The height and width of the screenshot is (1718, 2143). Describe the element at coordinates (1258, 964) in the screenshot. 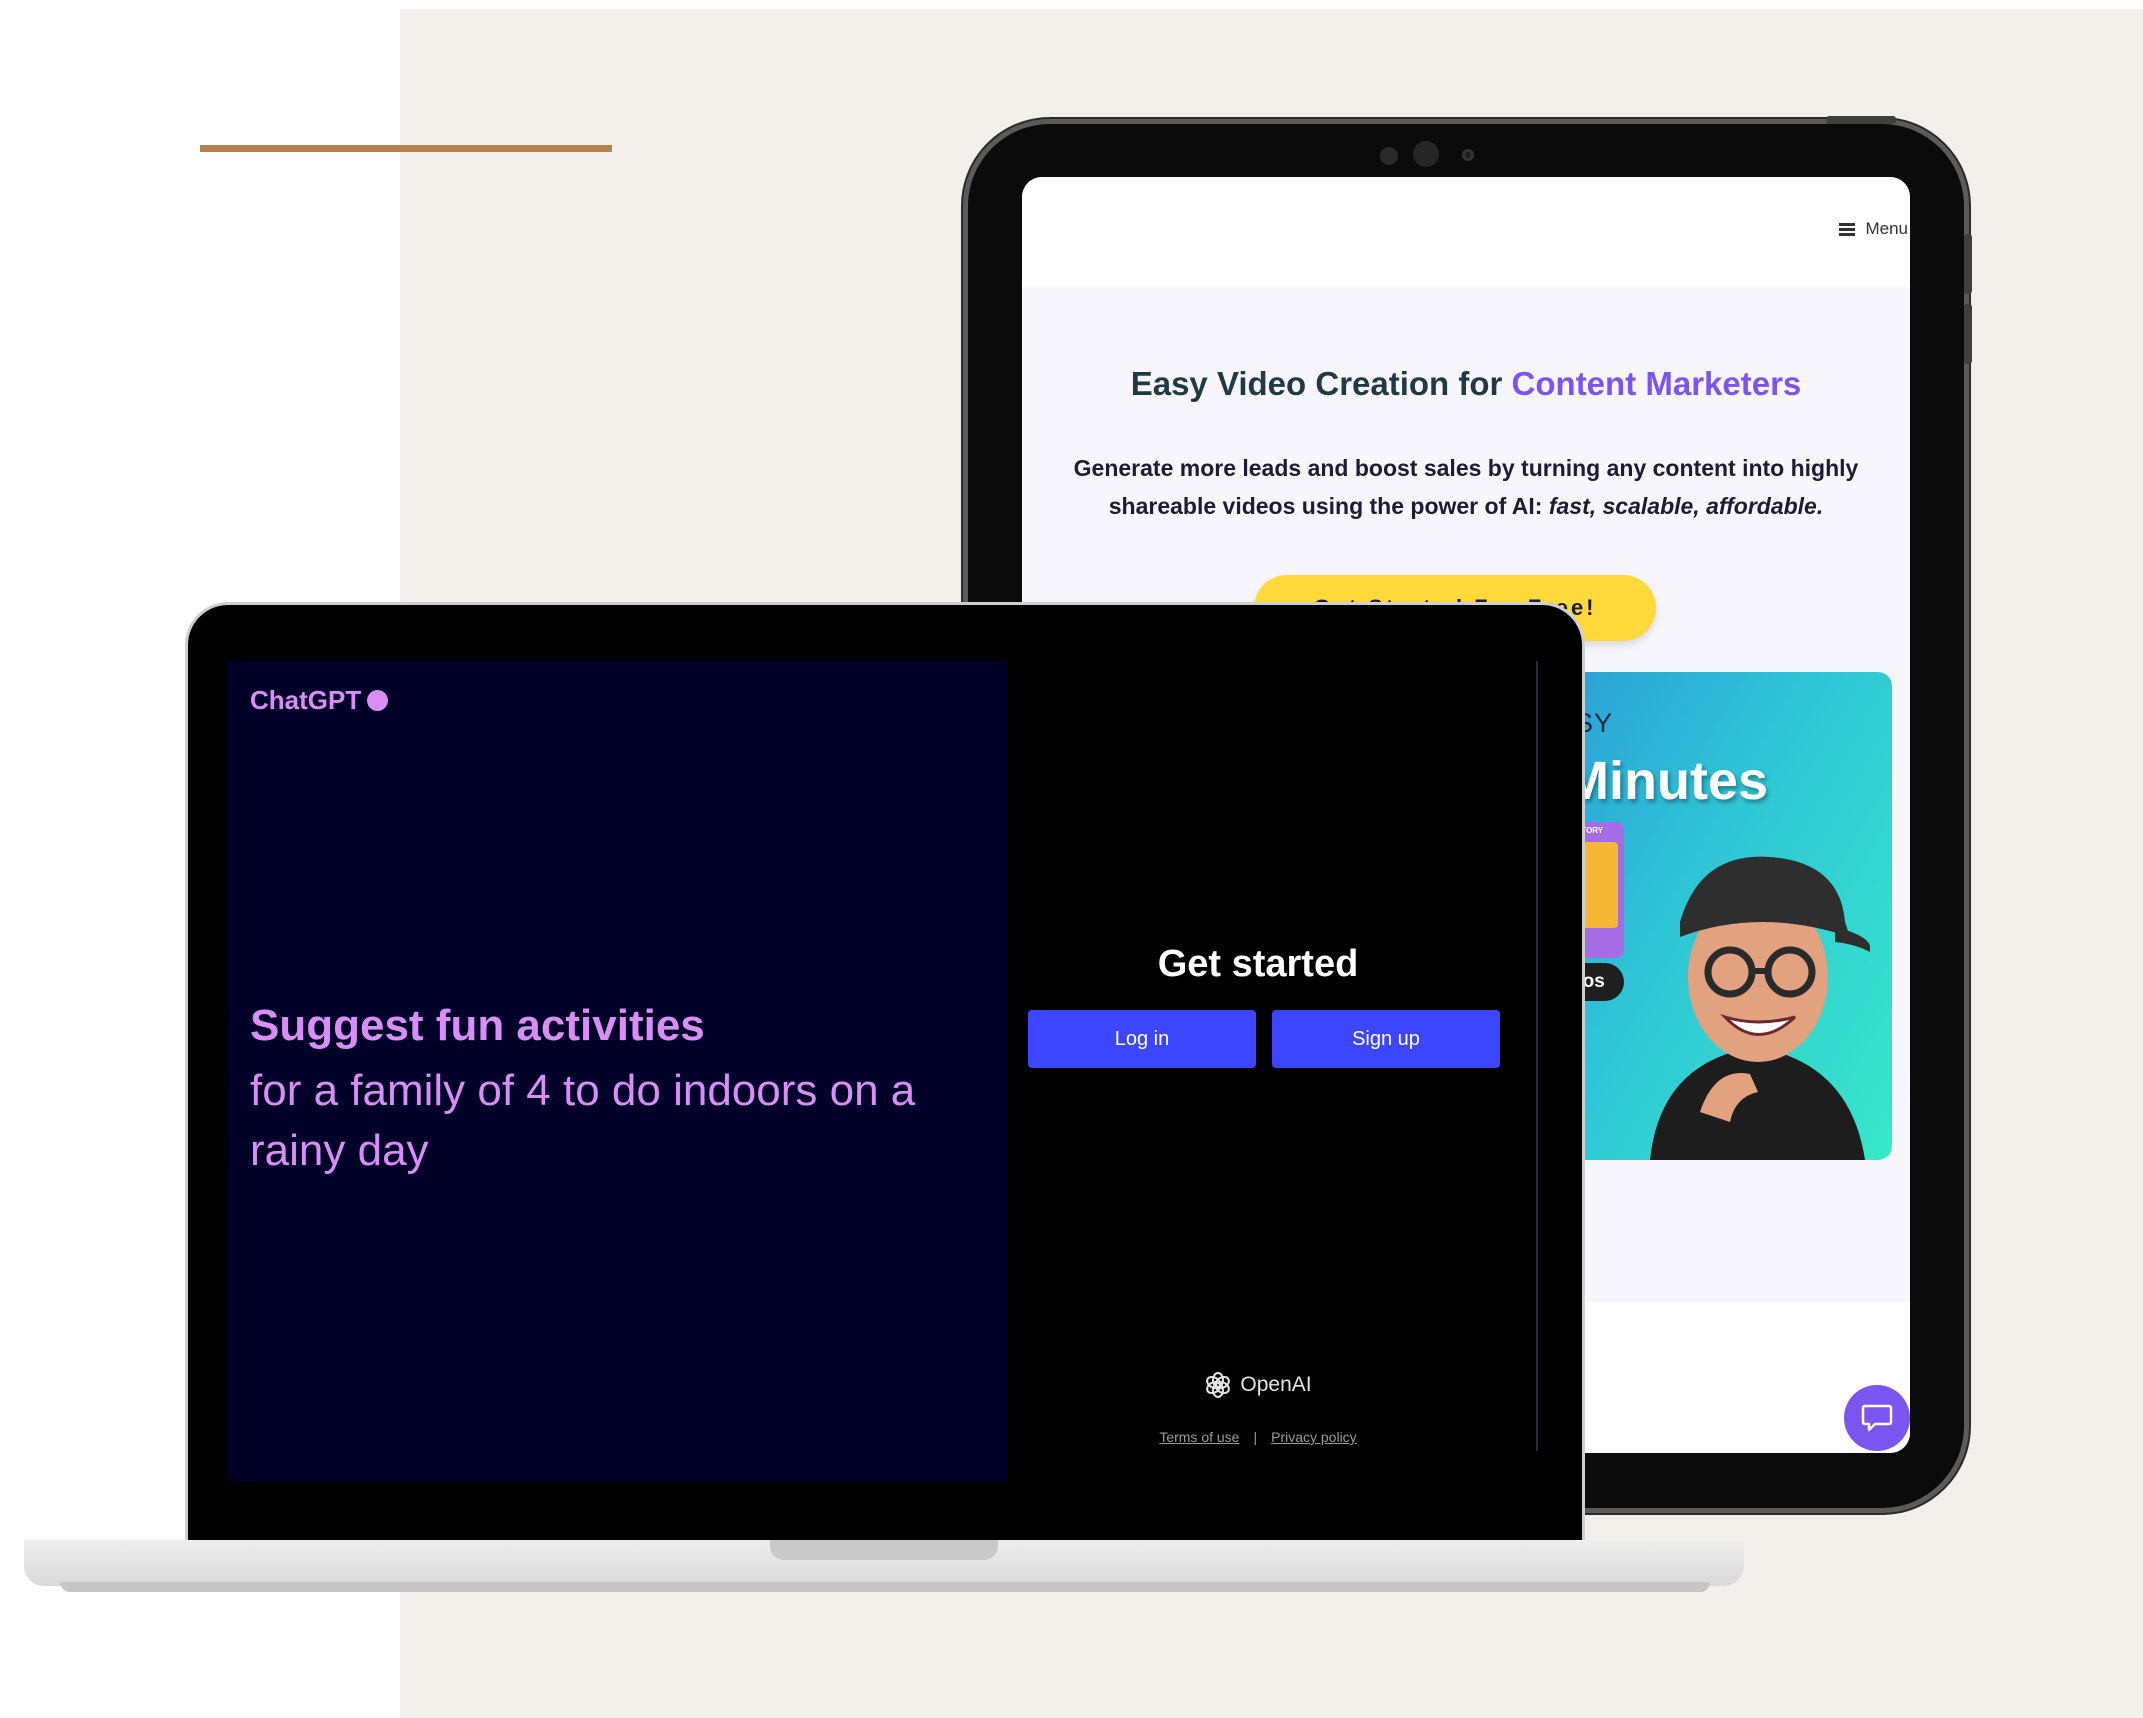

I see `get-started-heading: Get started` at that location.